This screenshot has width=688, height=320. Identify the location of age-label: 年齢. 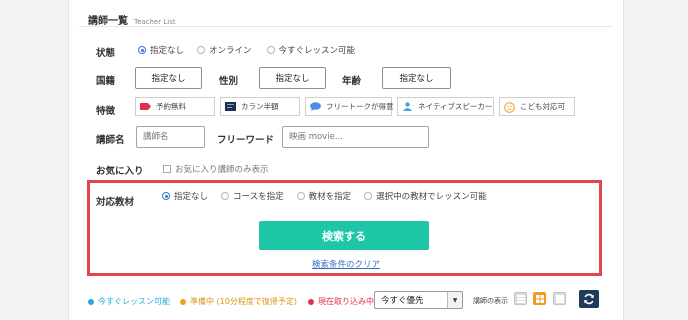
(352, 81).